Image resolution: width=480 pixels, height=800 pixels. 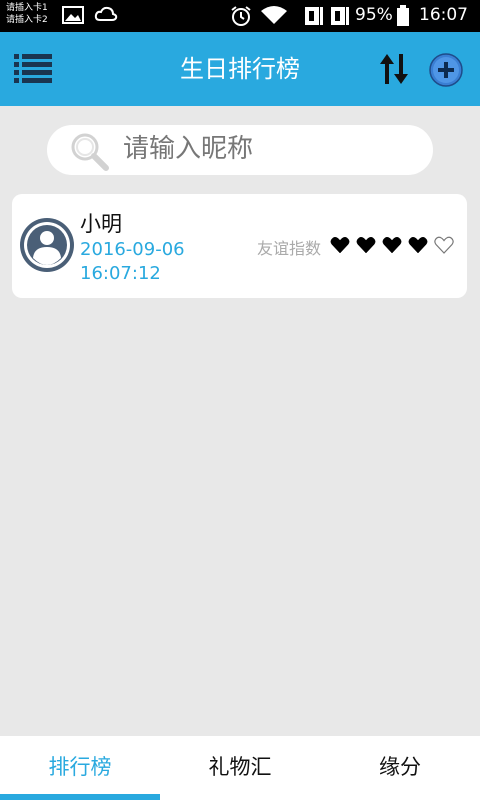 What do you see at coordinates (394, 69) in the screenshot?
I see `sort-up-down-icon` at bounding box center [394, 69].